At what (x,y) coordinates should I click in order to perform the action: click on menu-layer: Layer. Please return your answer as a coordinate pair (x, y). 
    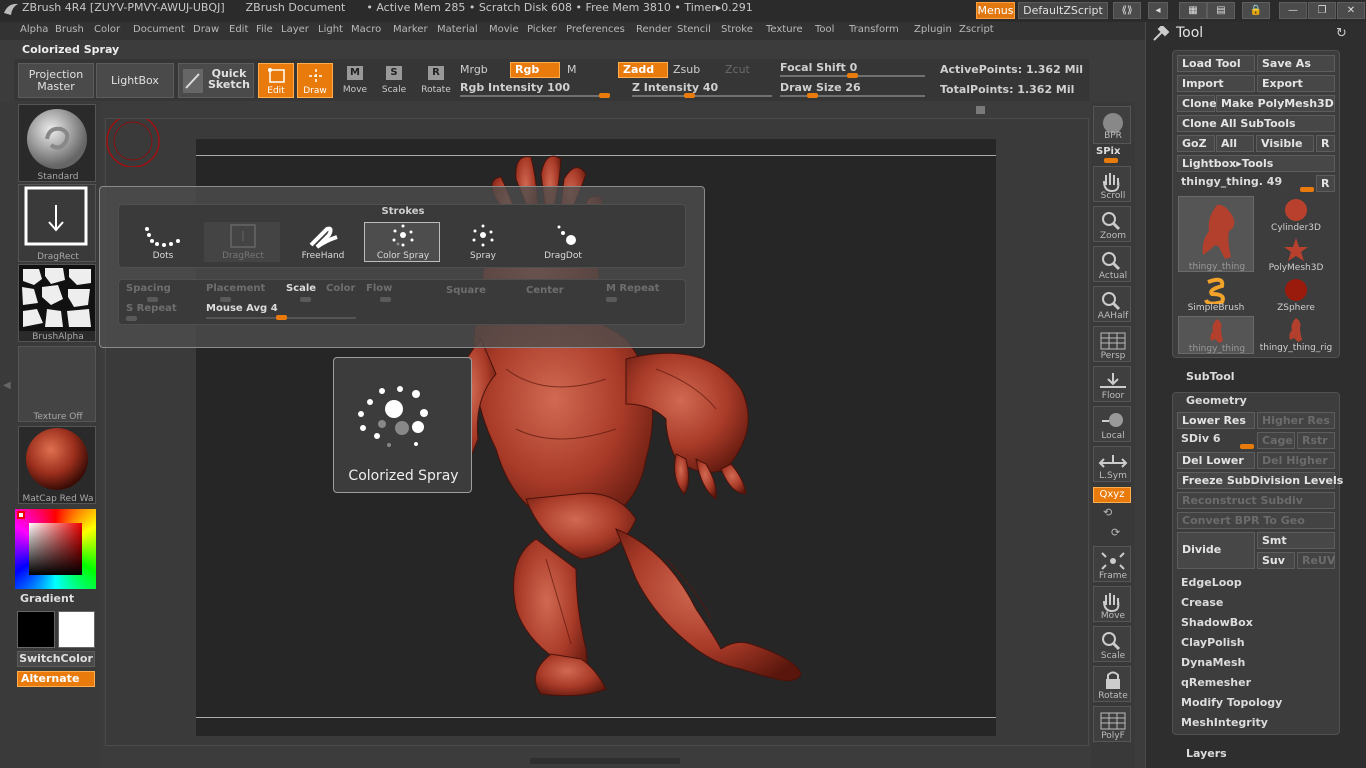
    Looking at the image, I should click on (295, 29).